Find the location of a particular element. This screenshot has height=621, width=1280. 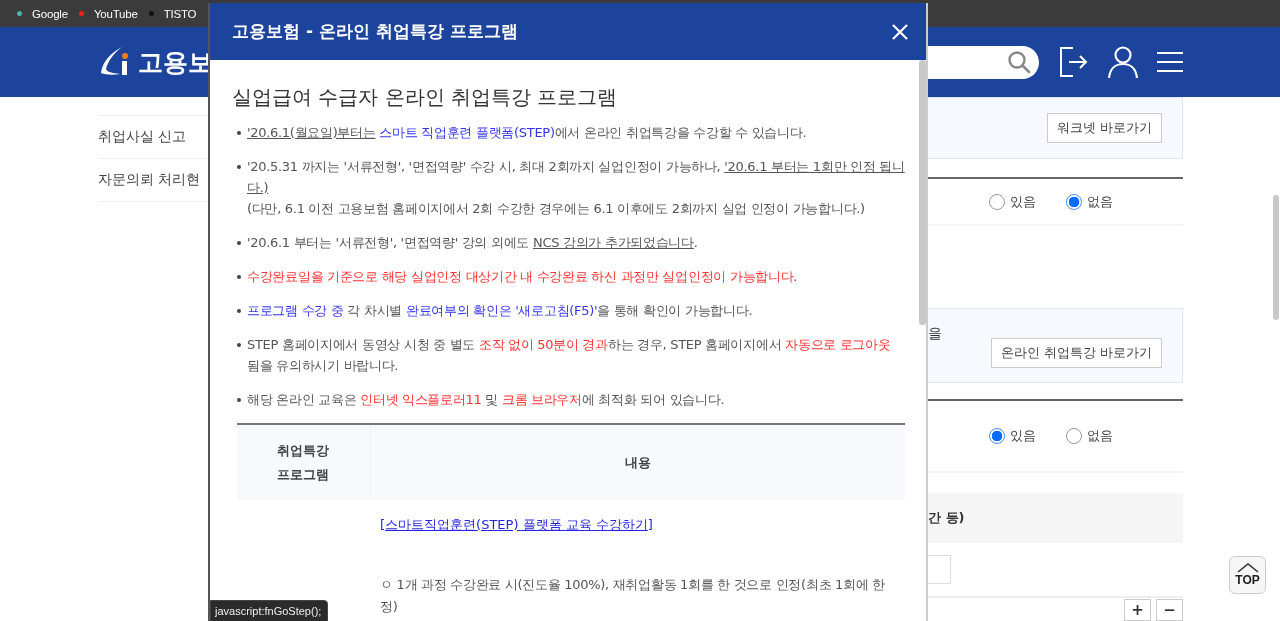

bookmark-link: Google is located at coordinates (50, 13).